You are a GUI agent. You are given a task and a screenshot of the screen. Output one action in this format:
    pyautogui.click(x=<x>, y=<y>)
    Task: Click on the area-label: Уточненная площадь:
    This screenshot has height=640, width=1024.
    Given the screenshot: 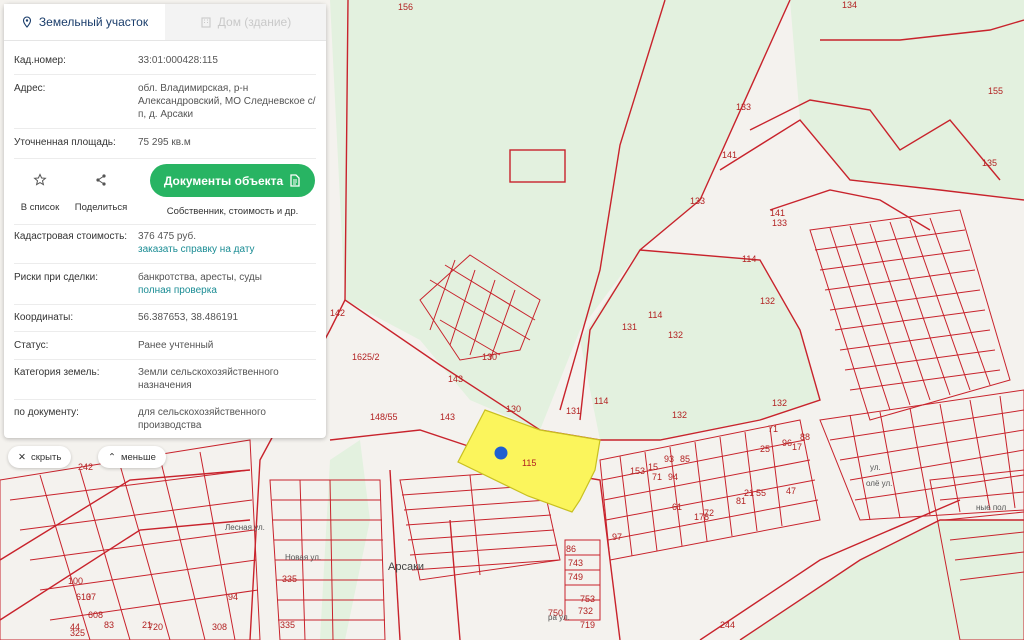 What is the action you would take?
    pyautogui.click(x=65, y=142)
    